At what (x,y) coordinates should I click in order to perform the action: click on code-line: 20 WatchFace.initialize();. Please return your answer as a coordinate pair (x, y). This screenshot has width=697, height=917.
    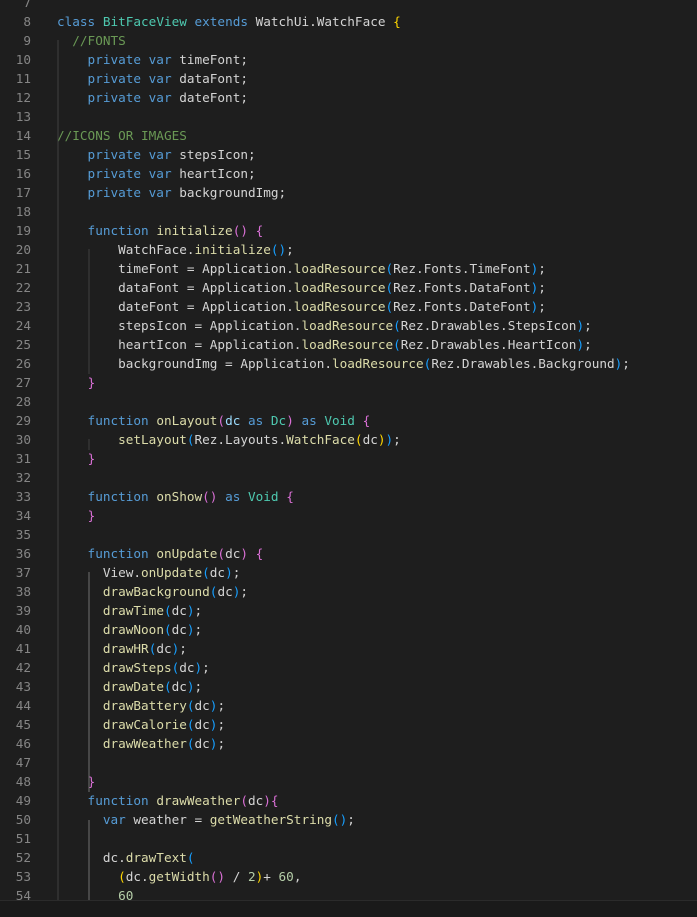
    Looking at the image, I should click on (348, 249).